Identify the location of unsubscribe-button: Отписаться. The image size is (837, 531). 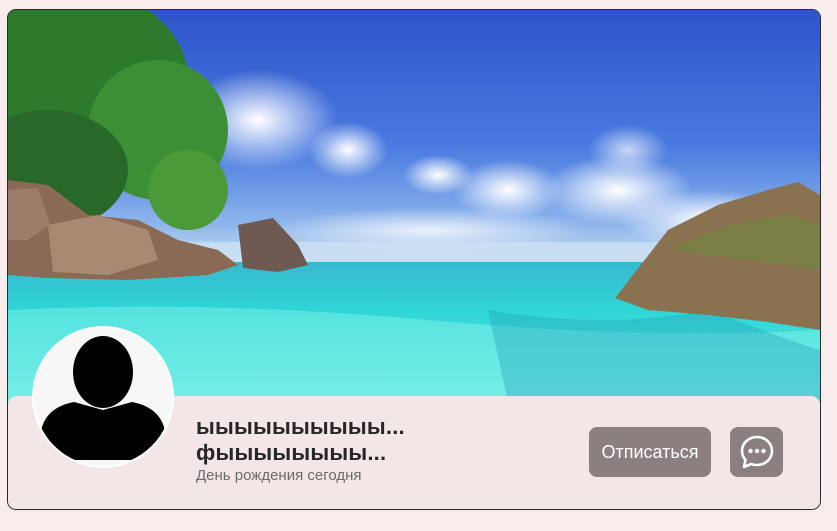
(650, 452).